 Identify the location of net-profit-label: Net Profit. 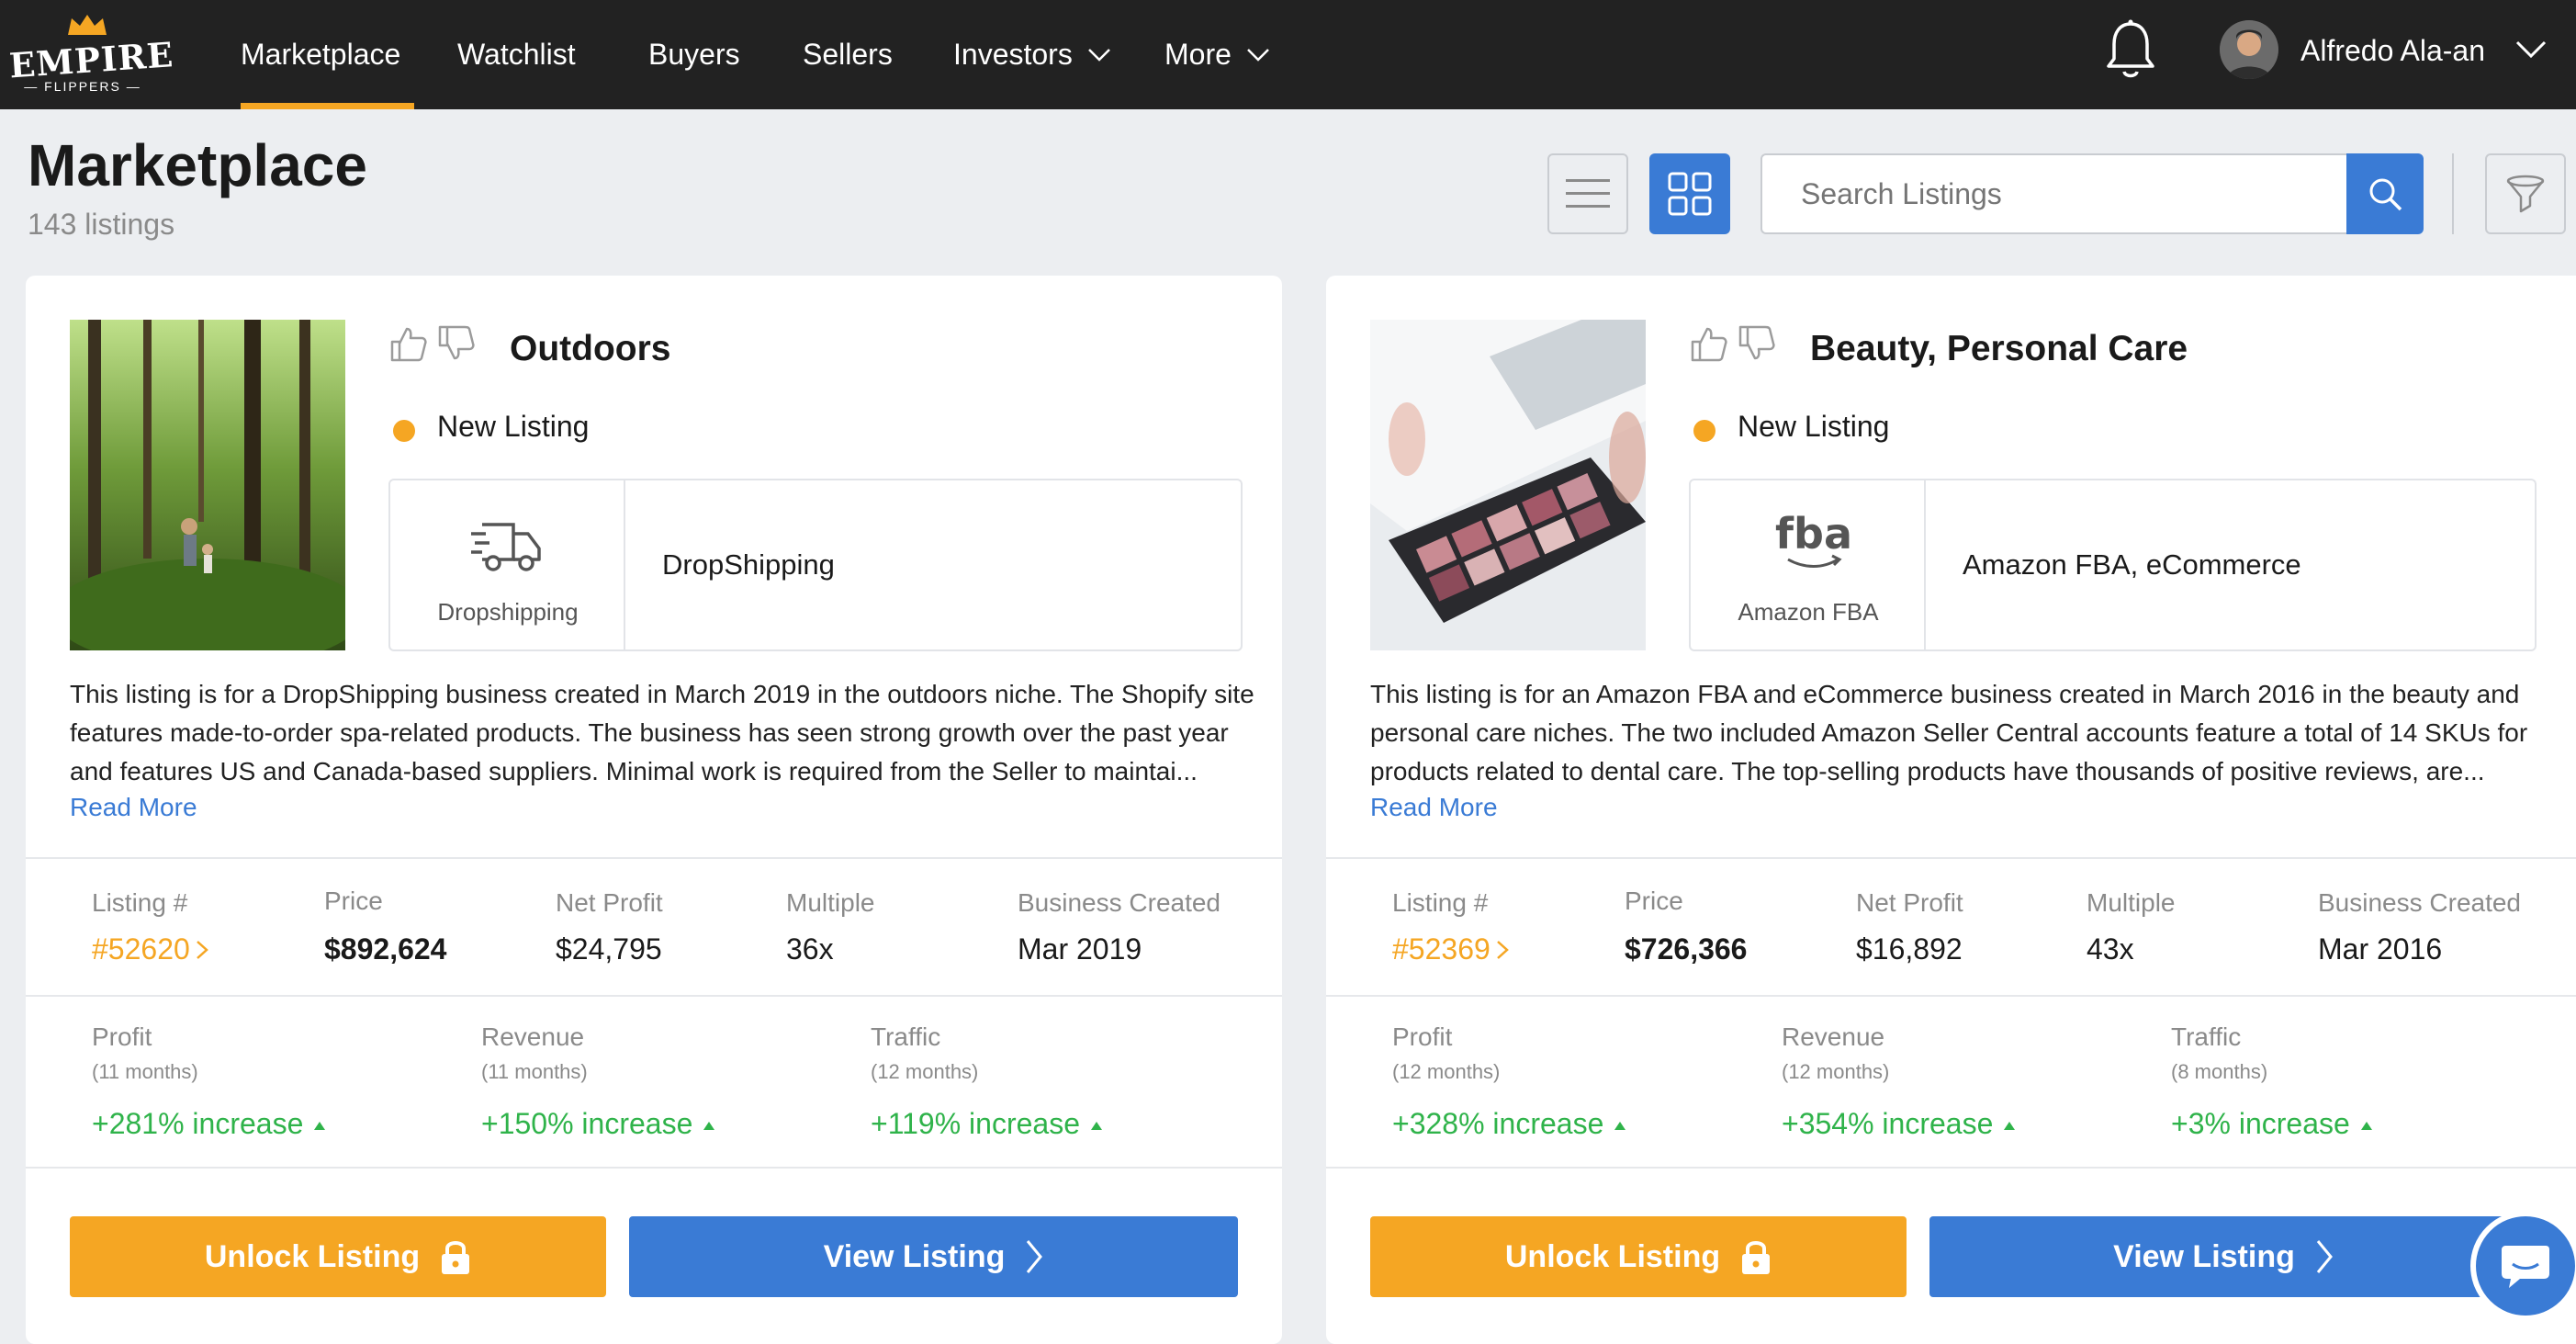
(609, 903).